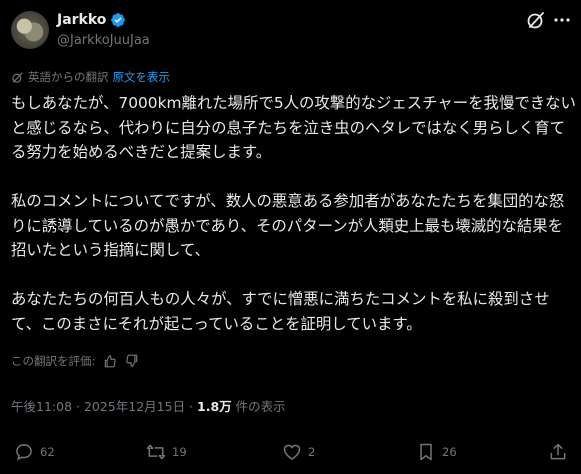  Describe the element at coordinates (134, 406) in the screenshot. I see `tweet-date: 2025年12月15日` at that location.